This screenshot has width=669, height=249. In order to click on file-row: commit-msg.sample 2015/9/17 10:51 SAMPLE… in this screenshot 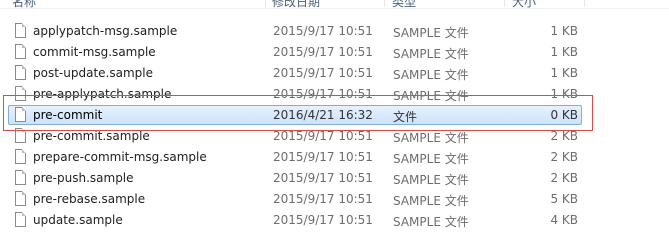, I will do `click(334, 52)`.